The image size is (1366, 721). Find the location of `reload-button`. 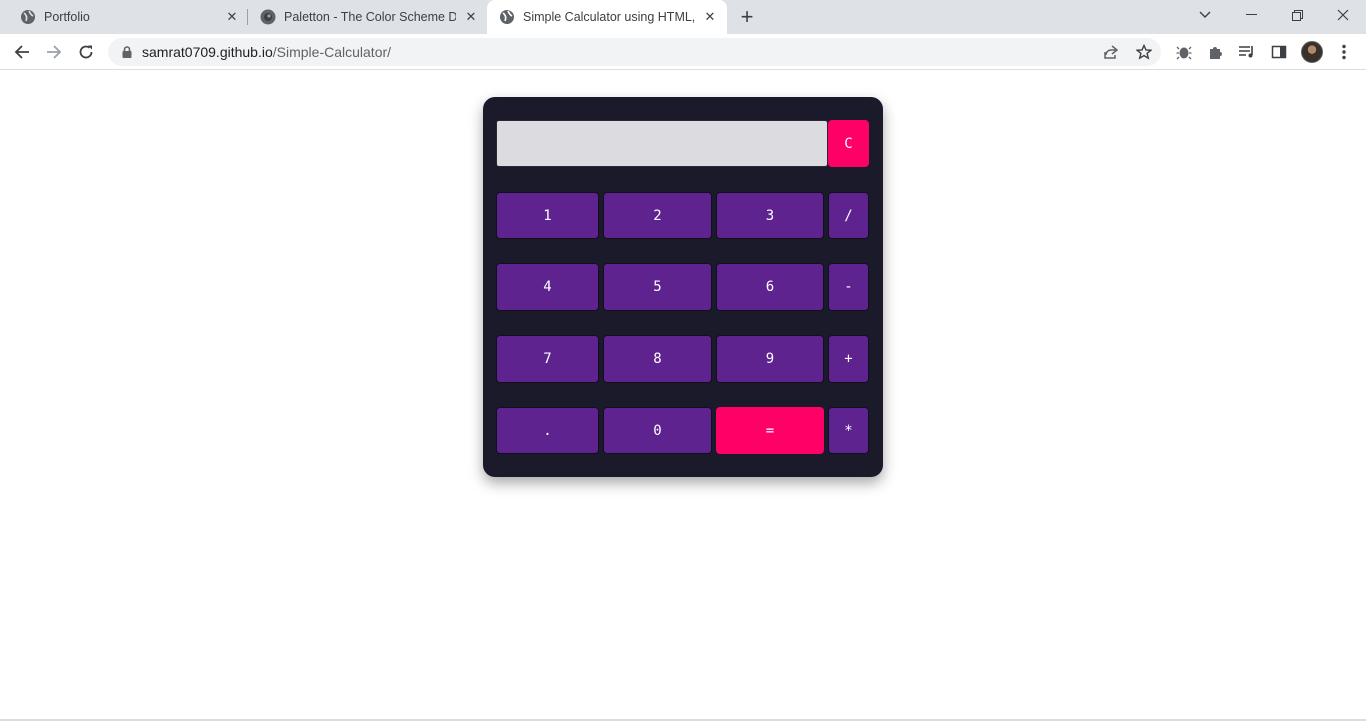

reload-button is located at coordinates (86, 52).